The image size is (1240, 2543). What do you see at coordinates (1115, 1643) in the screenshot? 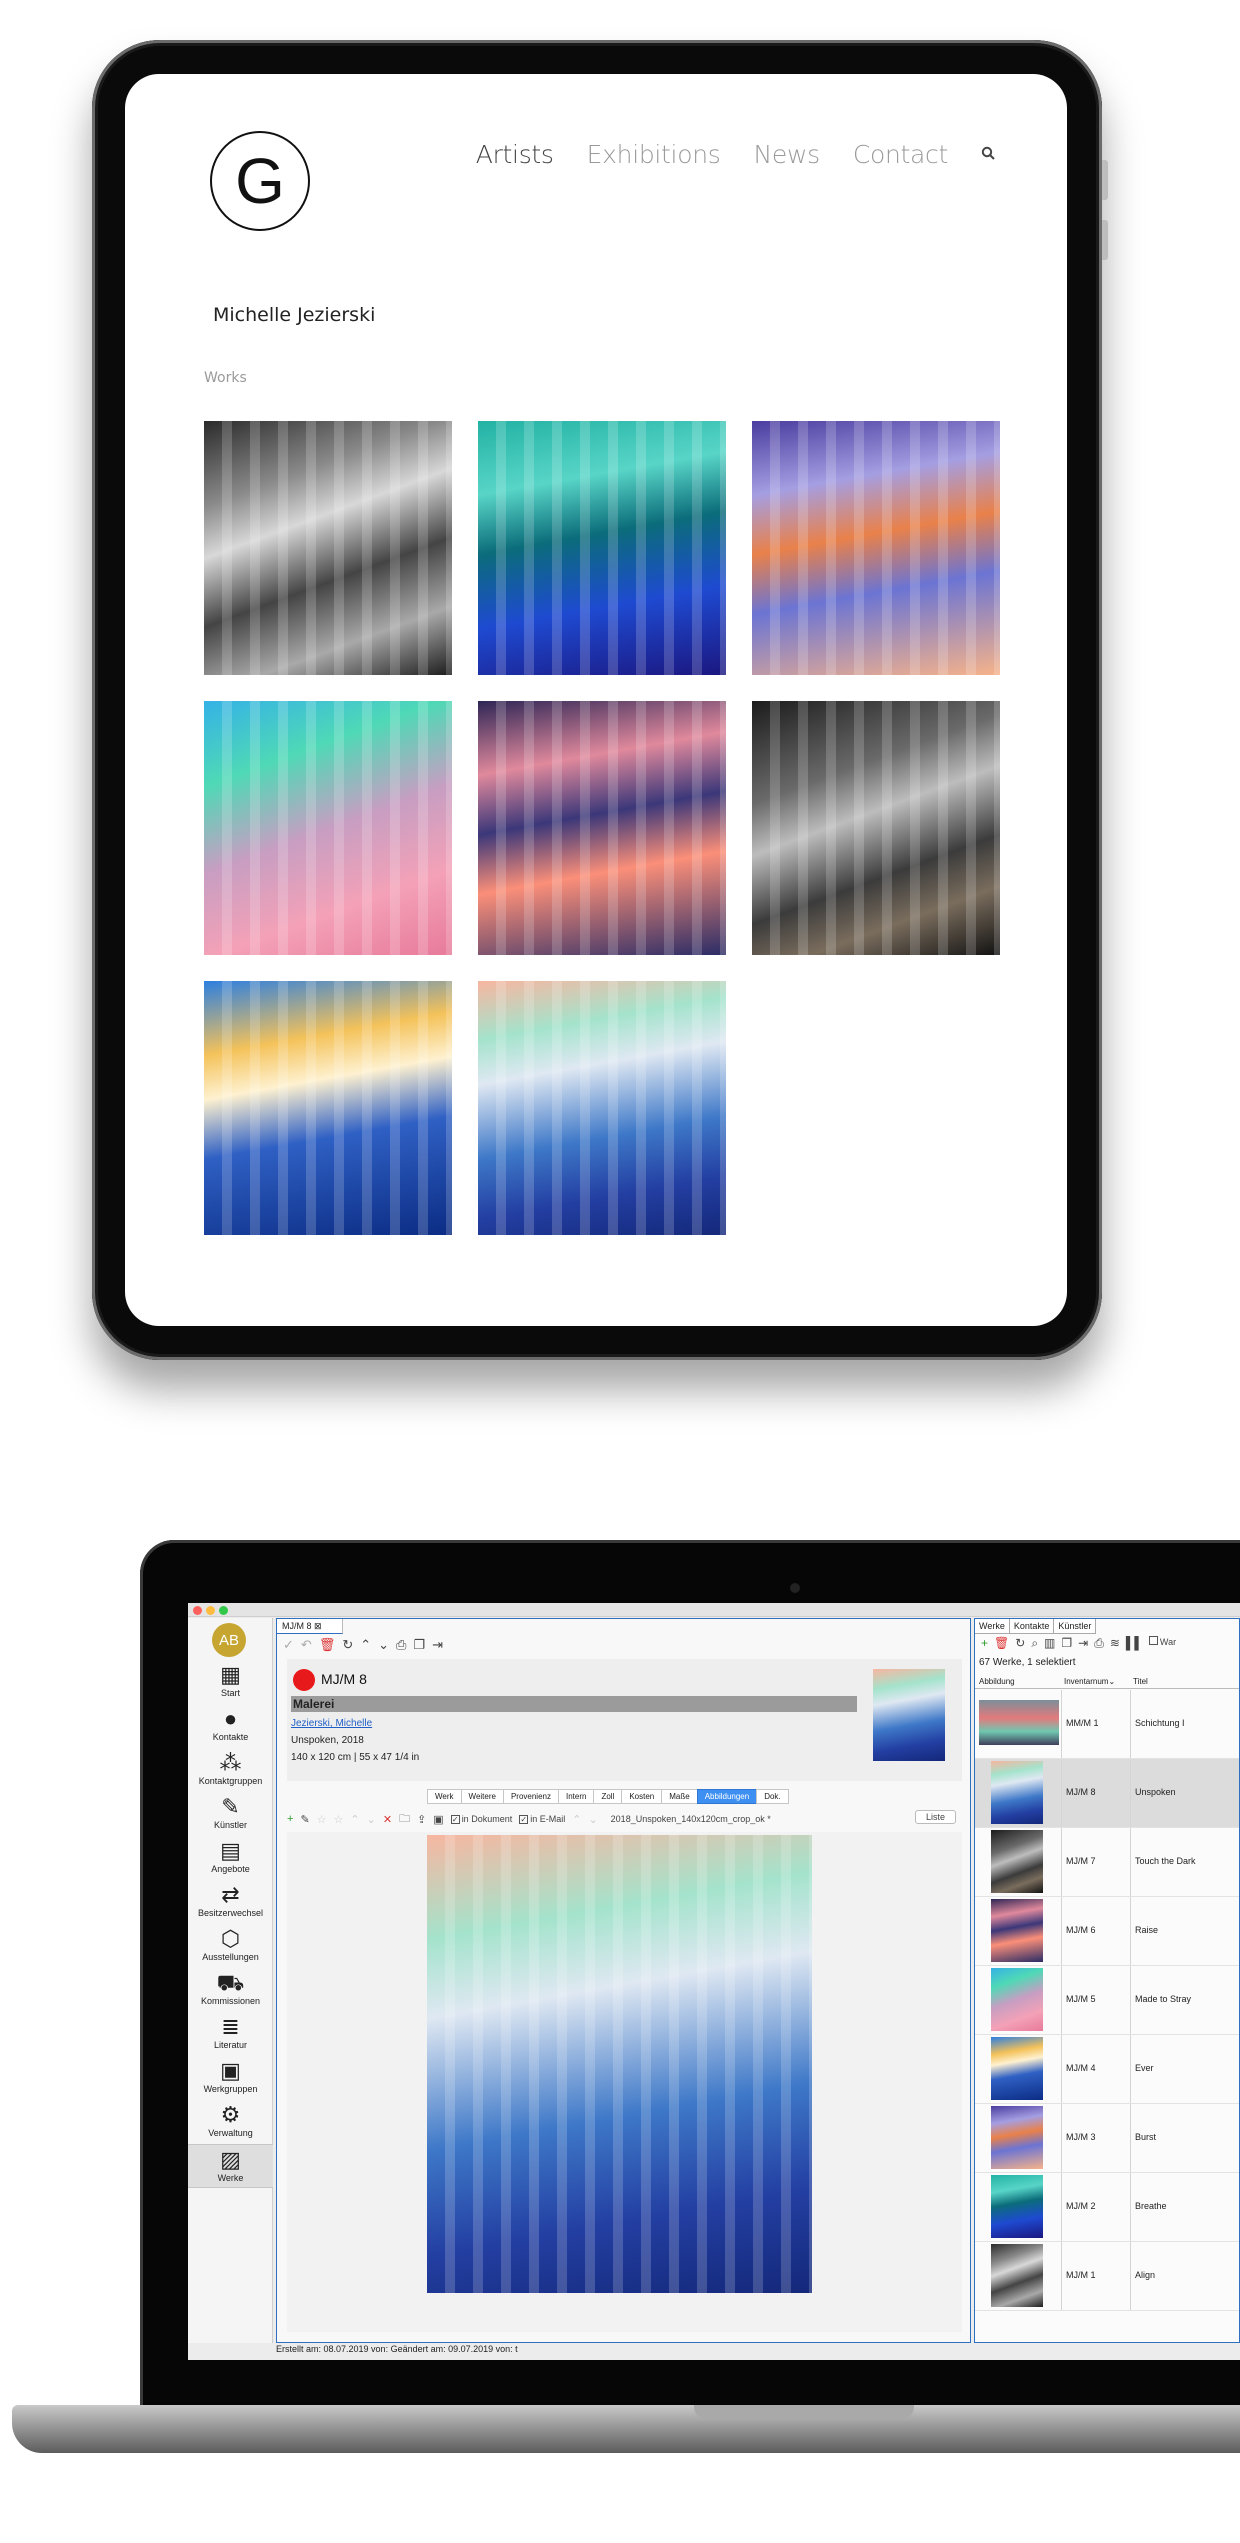
I see `stack-icon: ≋` at bounding box center [1115, 1643].